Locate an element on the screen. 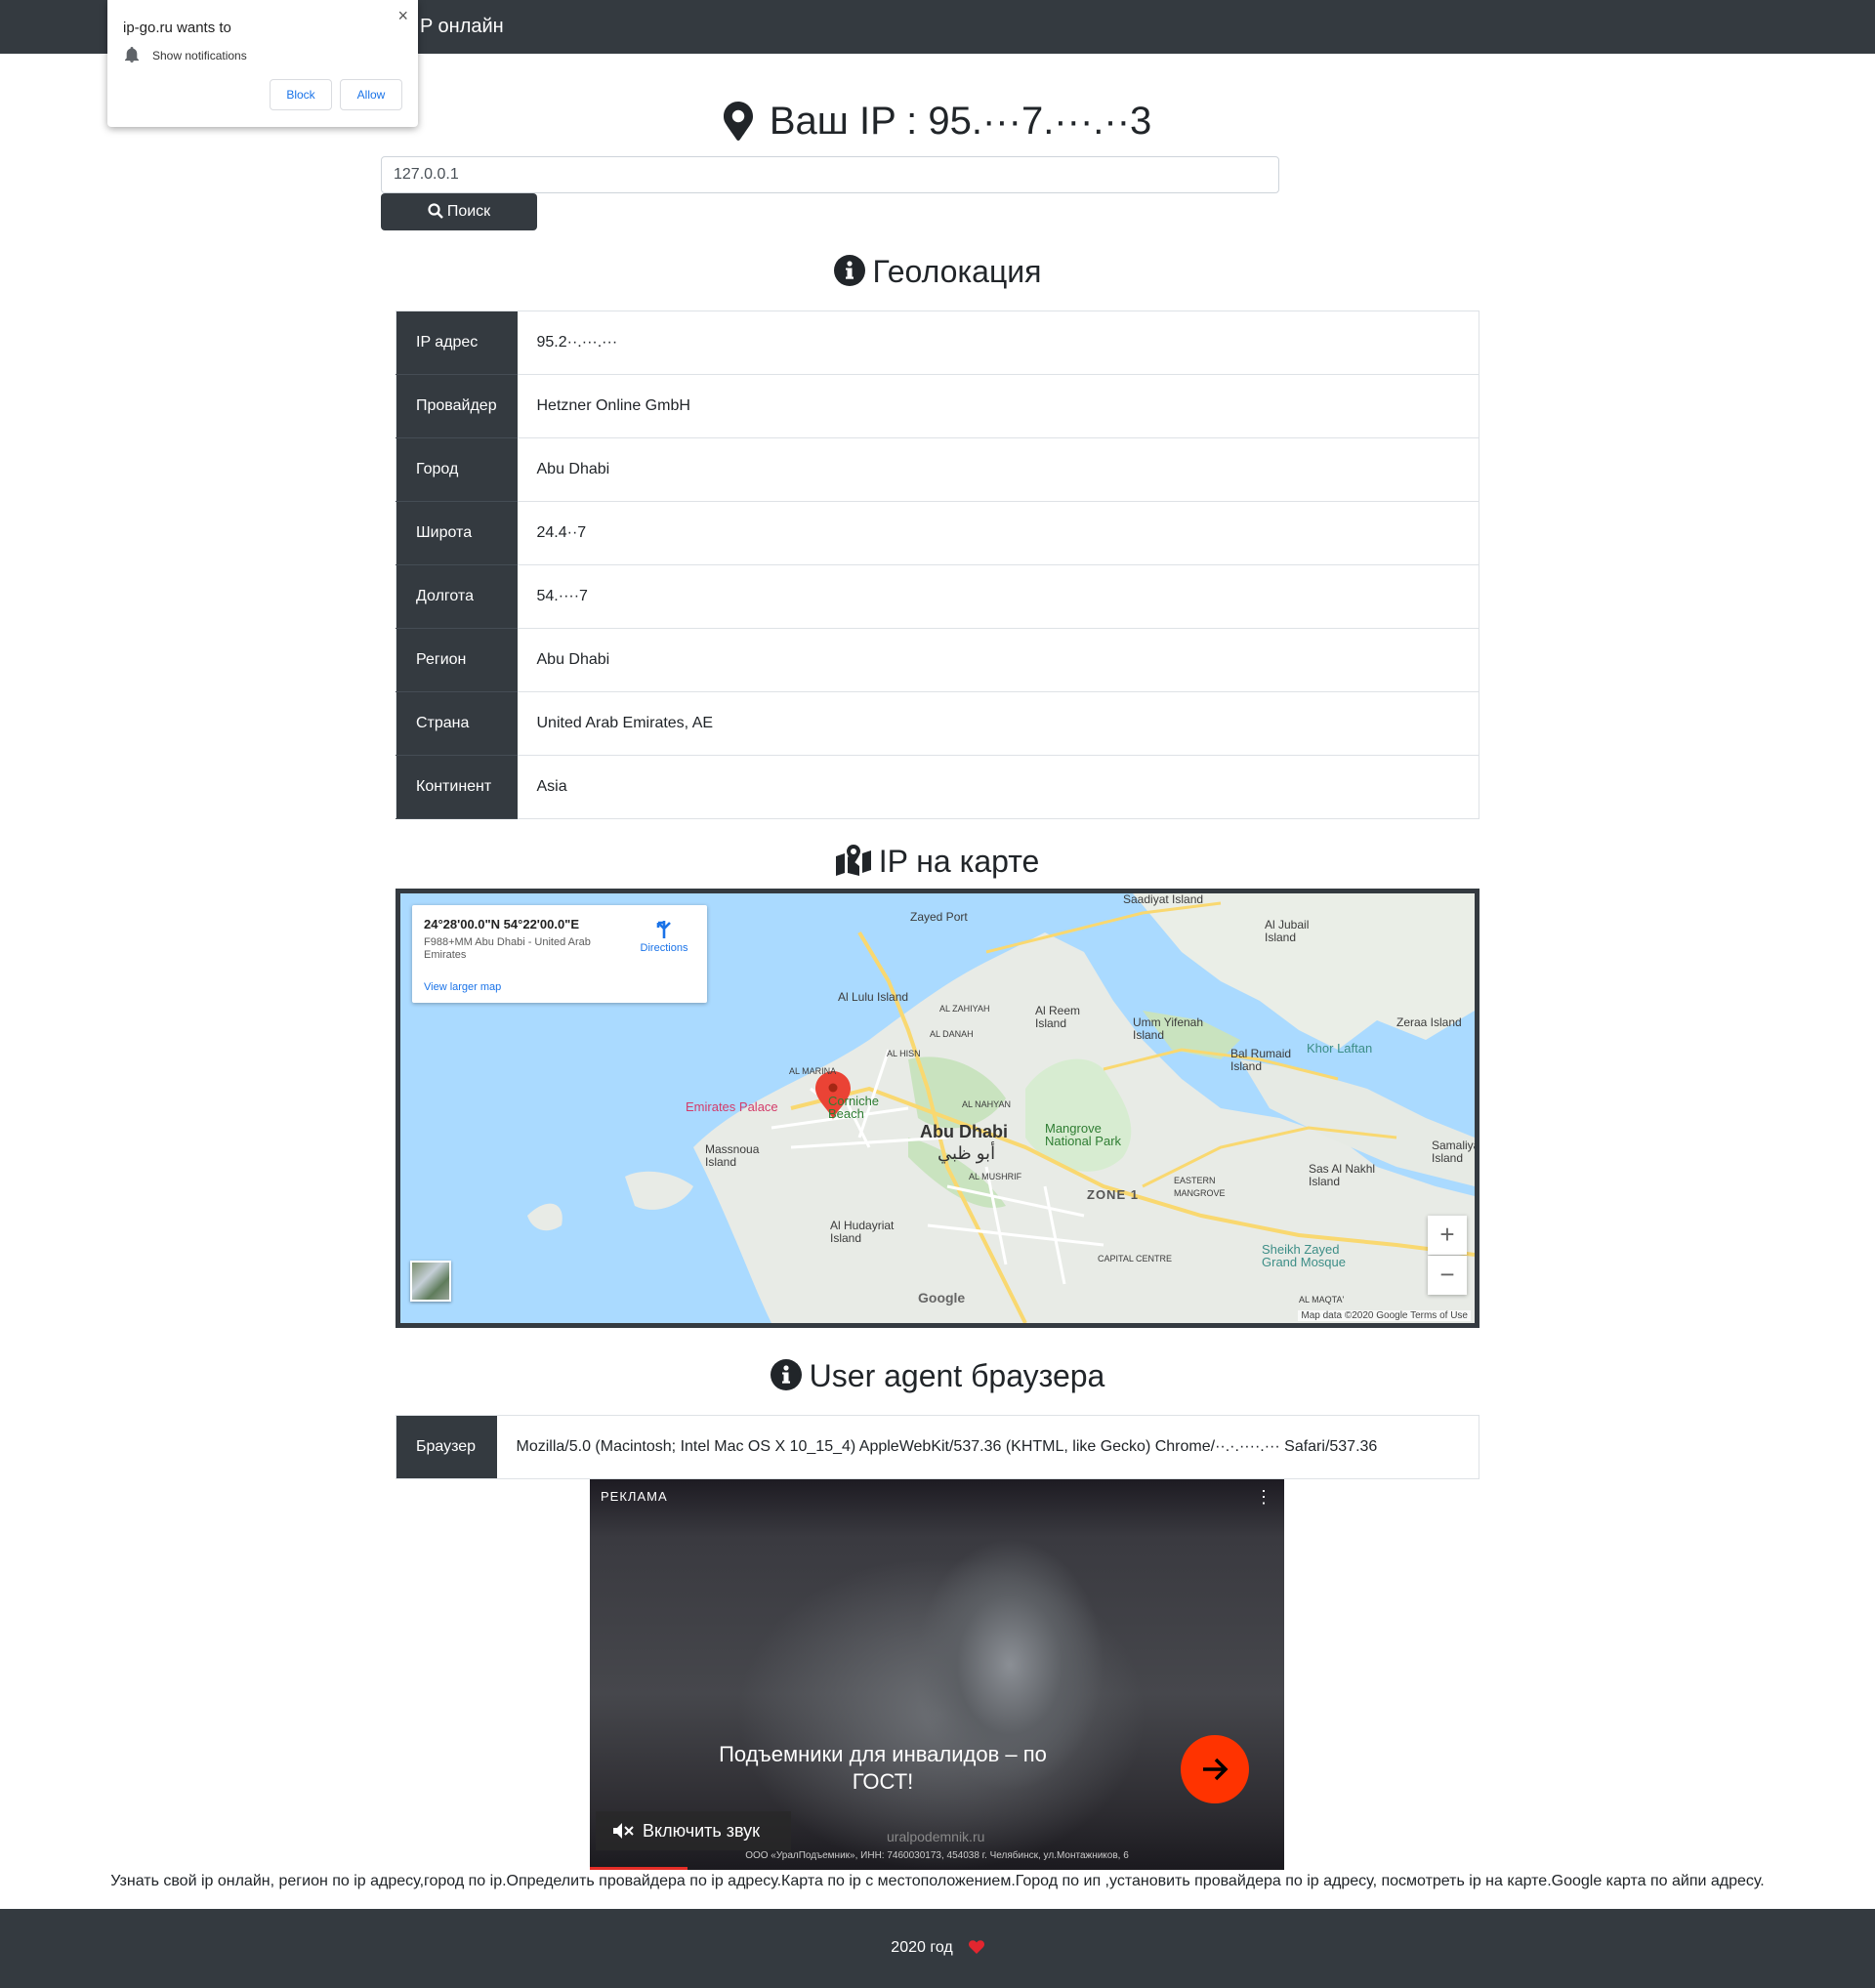 The image size is (1875, 1988). map-label-samaliya: Samaliya Island is located at coordinates (1455, 1152).